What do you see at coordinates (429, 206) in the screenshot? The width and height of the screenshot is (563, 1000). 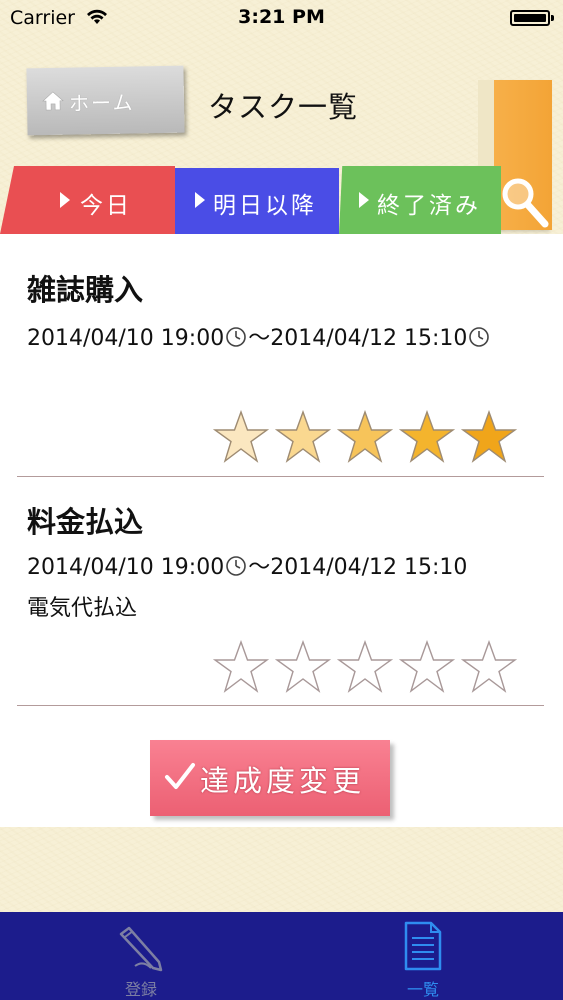 I see `tab-completed-label: 終了済み` at bounding box center [429, 206].